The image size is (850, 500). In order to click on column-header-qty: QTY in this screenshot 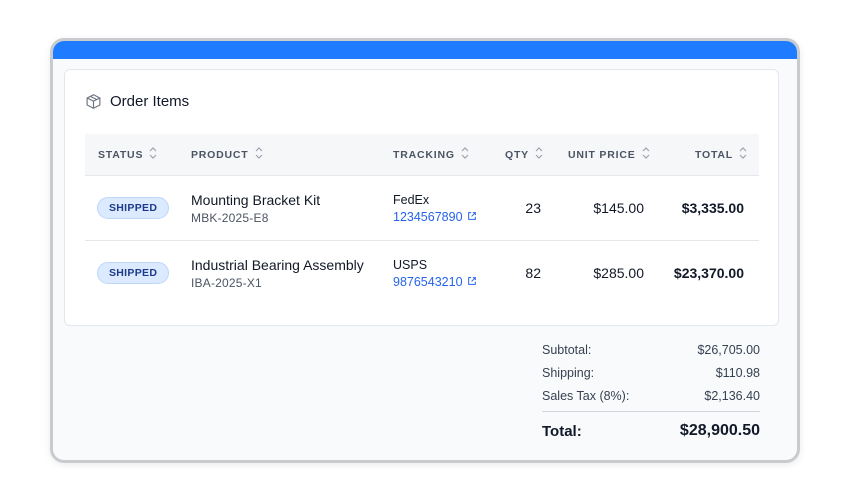, I will do `click(524, 154)`.